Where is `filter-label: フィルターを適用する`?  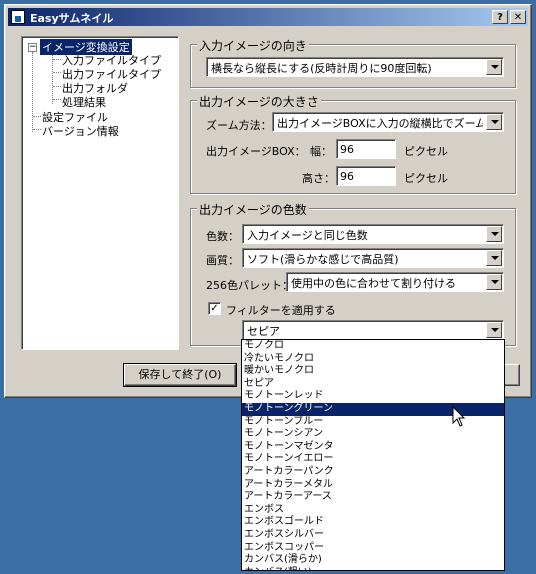 filter-label: フィルターを適用する is located at coordinates (281, 310).